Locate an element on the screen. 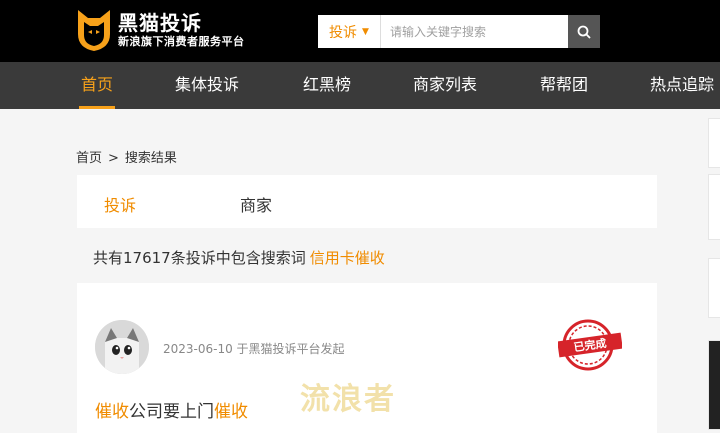 The width and height of the screenshot is (720, 433). logo-subtitle: 新浪旗下消费者服务平台 is located at coordinates (181, 41).